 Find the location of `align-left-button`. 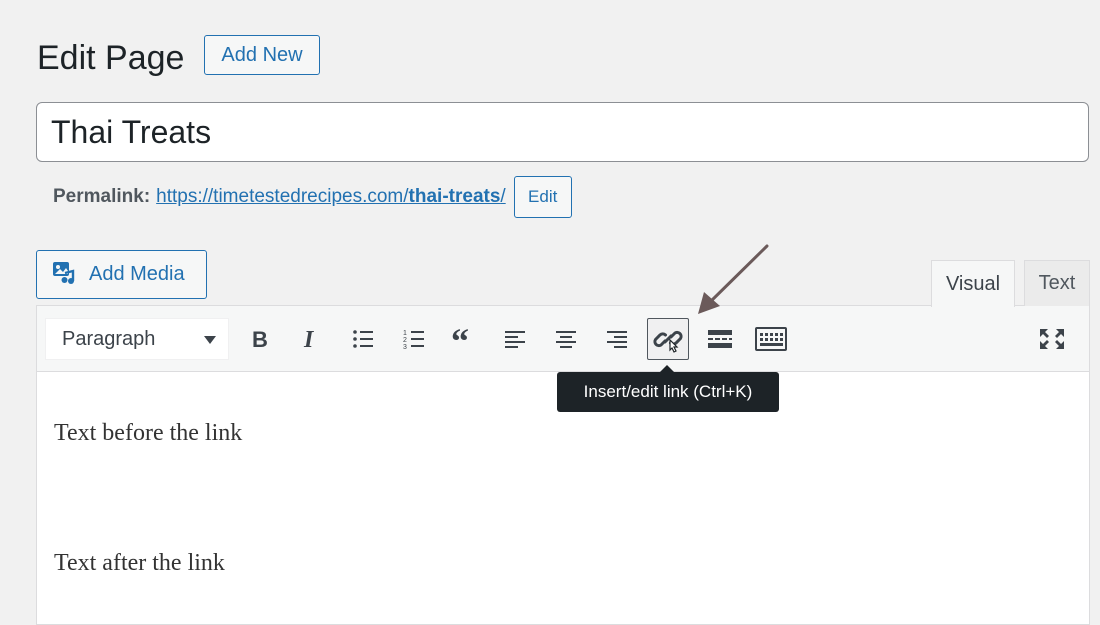

align-left-button is located at coordinates (515, 339).